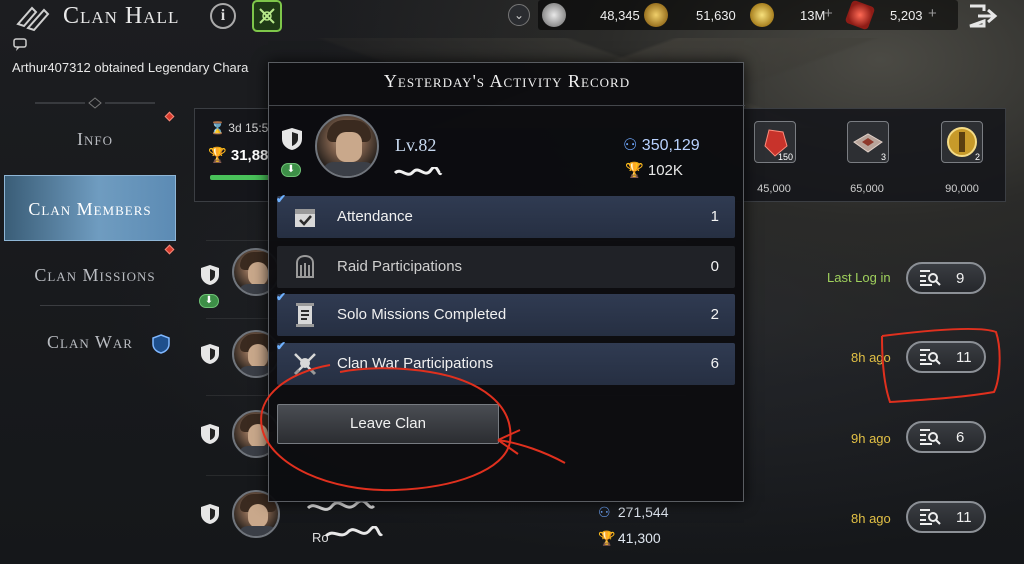  I want to click on sidebar-divider, so click(95, 305).